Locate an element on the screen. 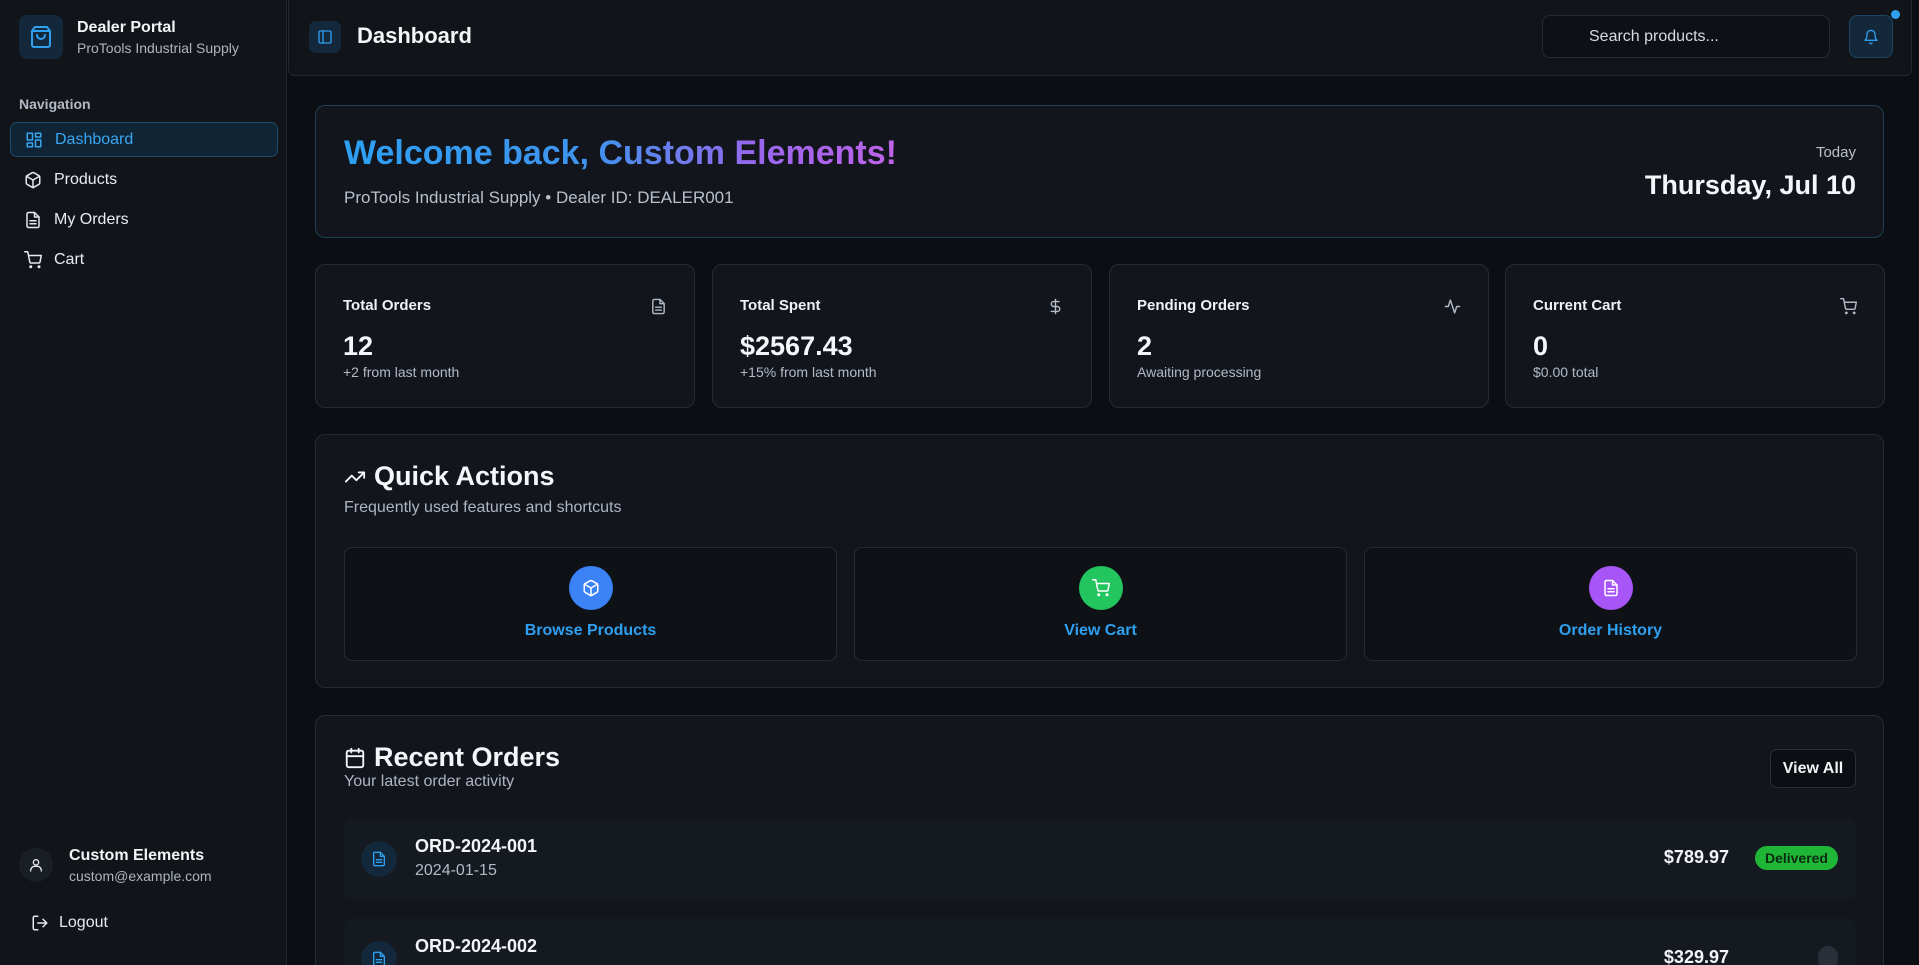 This screenshot has height=965, width=1919. stat-note: Awaiting processing is located at coordinates (1199, 372).